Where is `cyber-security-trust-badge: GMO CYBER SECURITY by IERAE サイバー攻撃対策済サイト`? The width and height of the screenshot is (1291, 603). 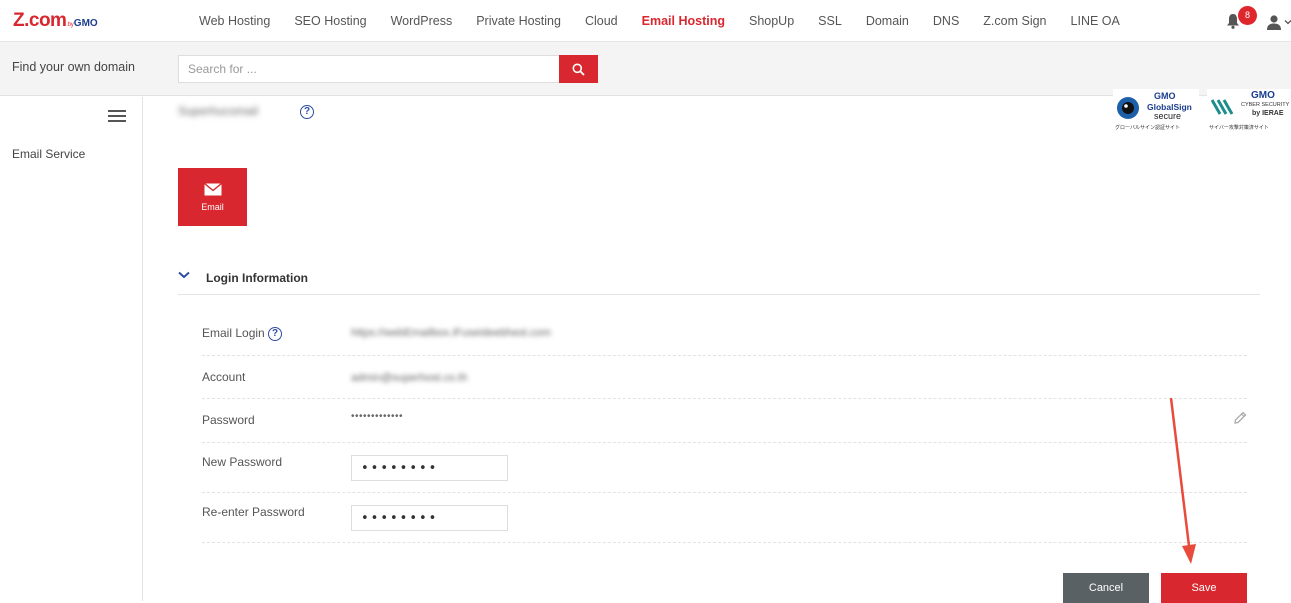
cyber-security-trust-badge: GMO CYBER SECURITY by IERAE サイバー攻撃対策済サイト is located at coordinates (1249, 112).